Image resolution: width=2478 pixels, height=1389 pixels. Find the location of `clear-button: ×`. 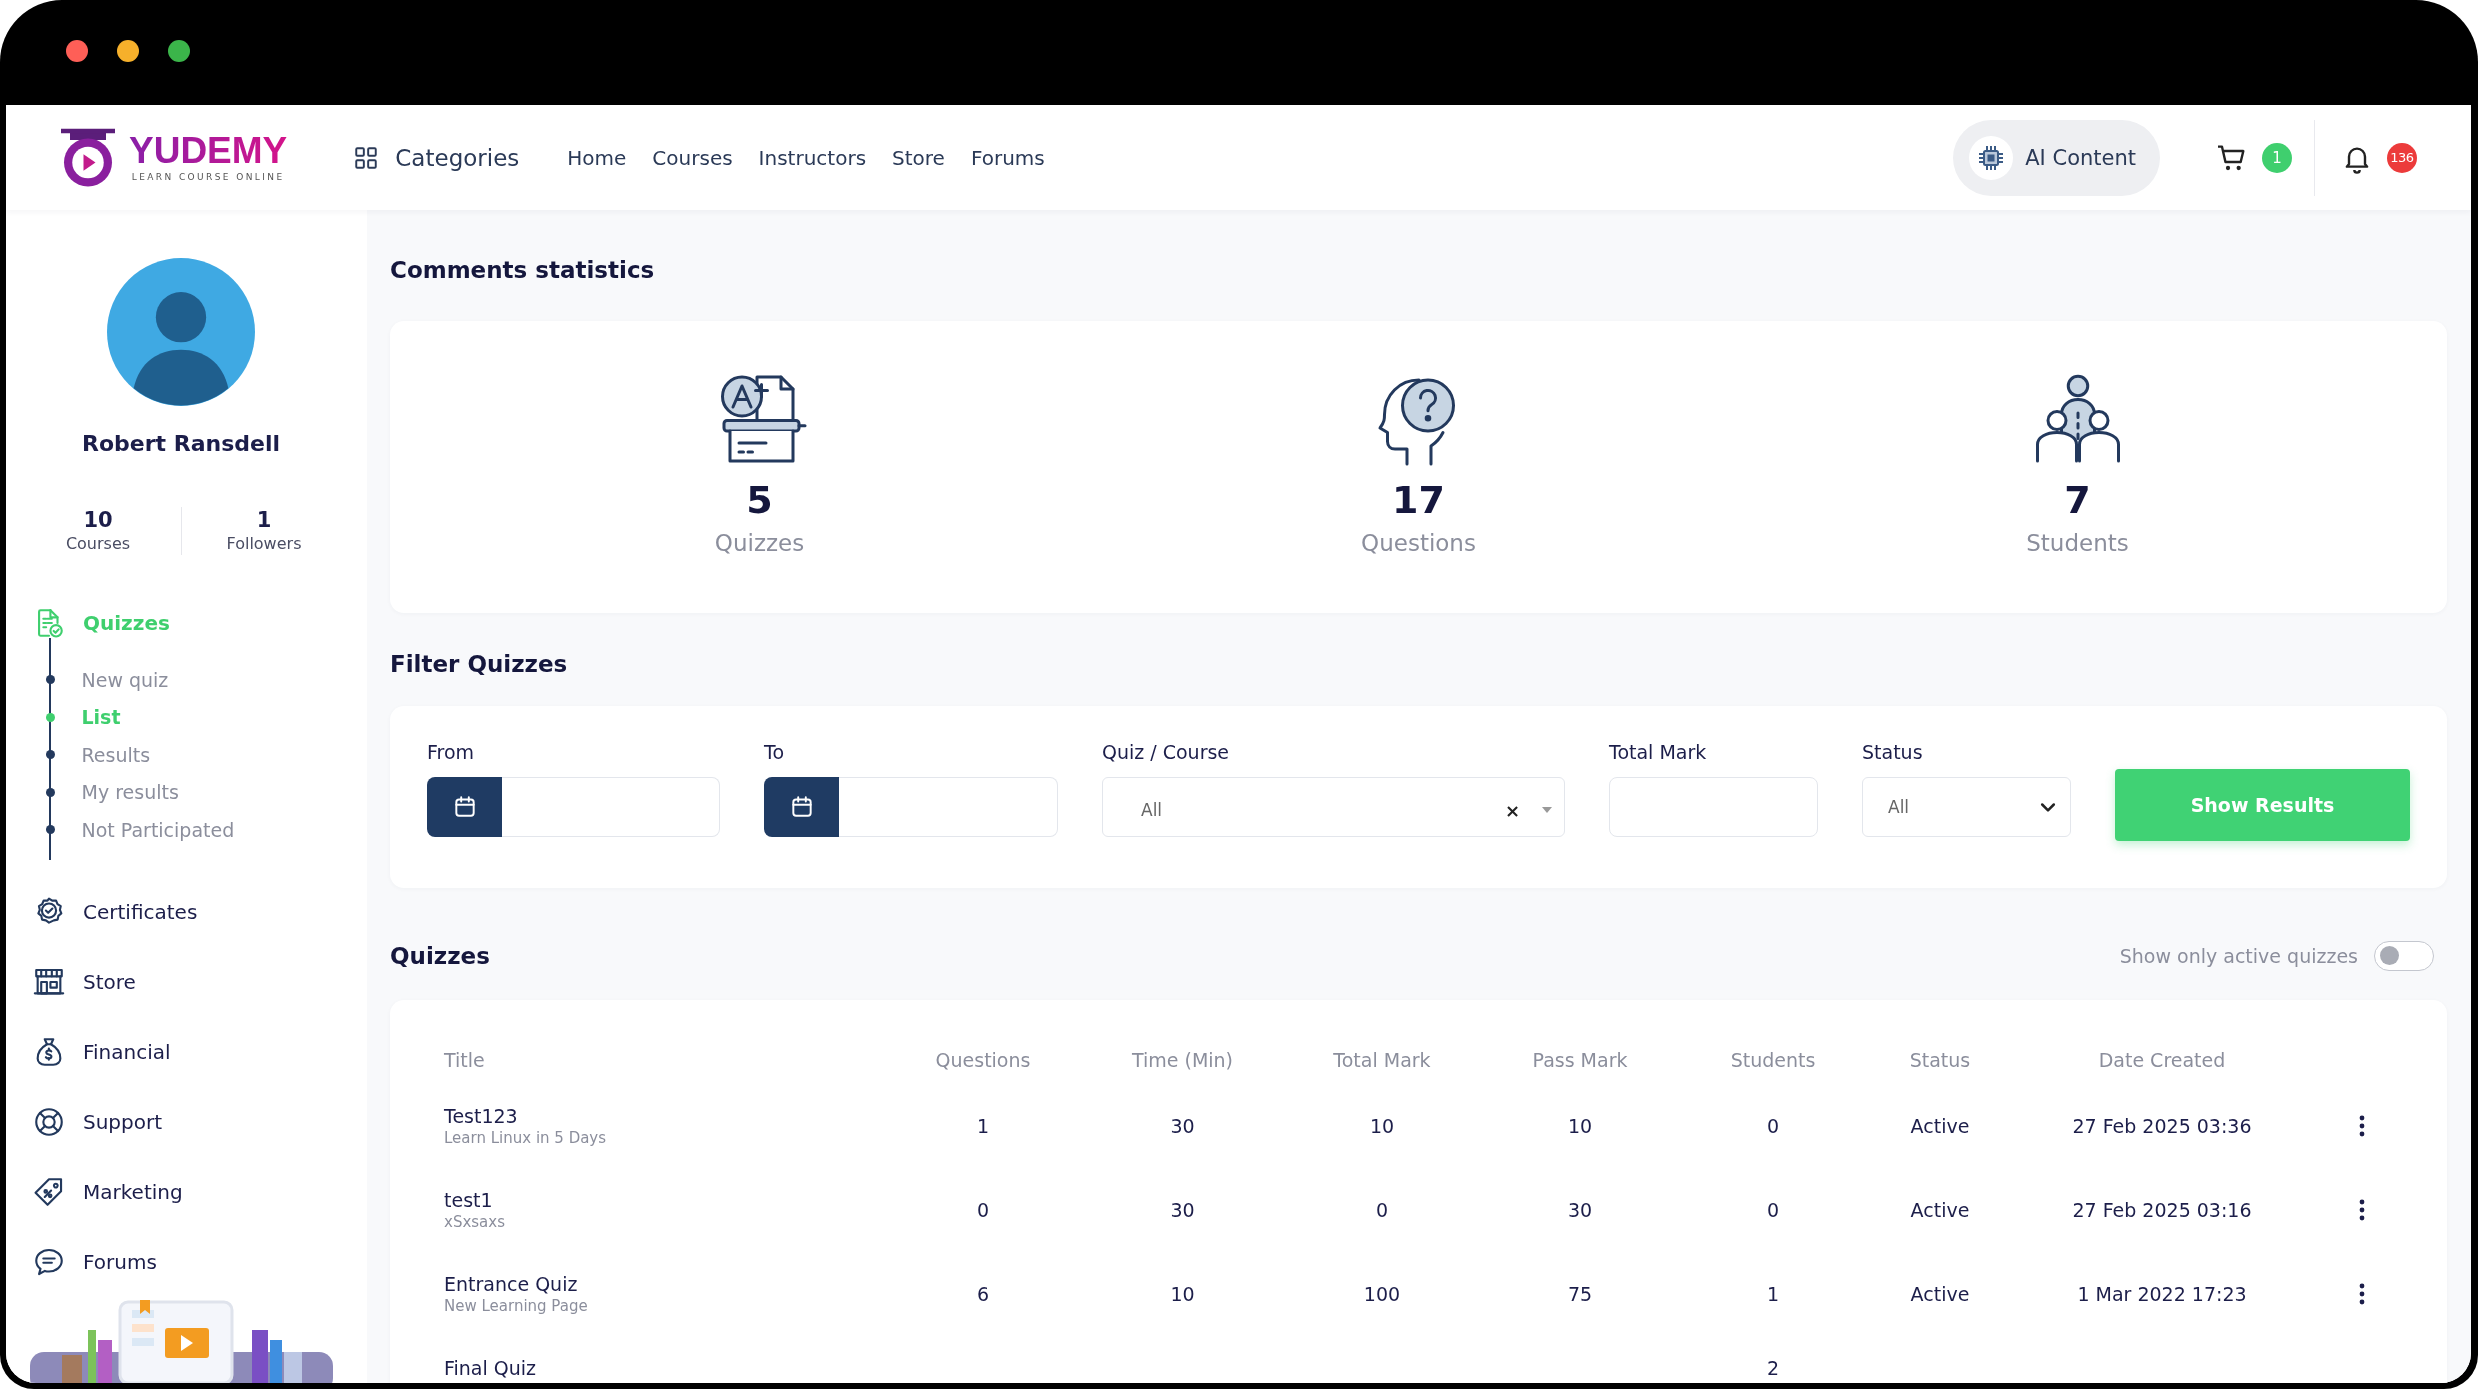

clear-button: × is located at coordinates (1512, 810).